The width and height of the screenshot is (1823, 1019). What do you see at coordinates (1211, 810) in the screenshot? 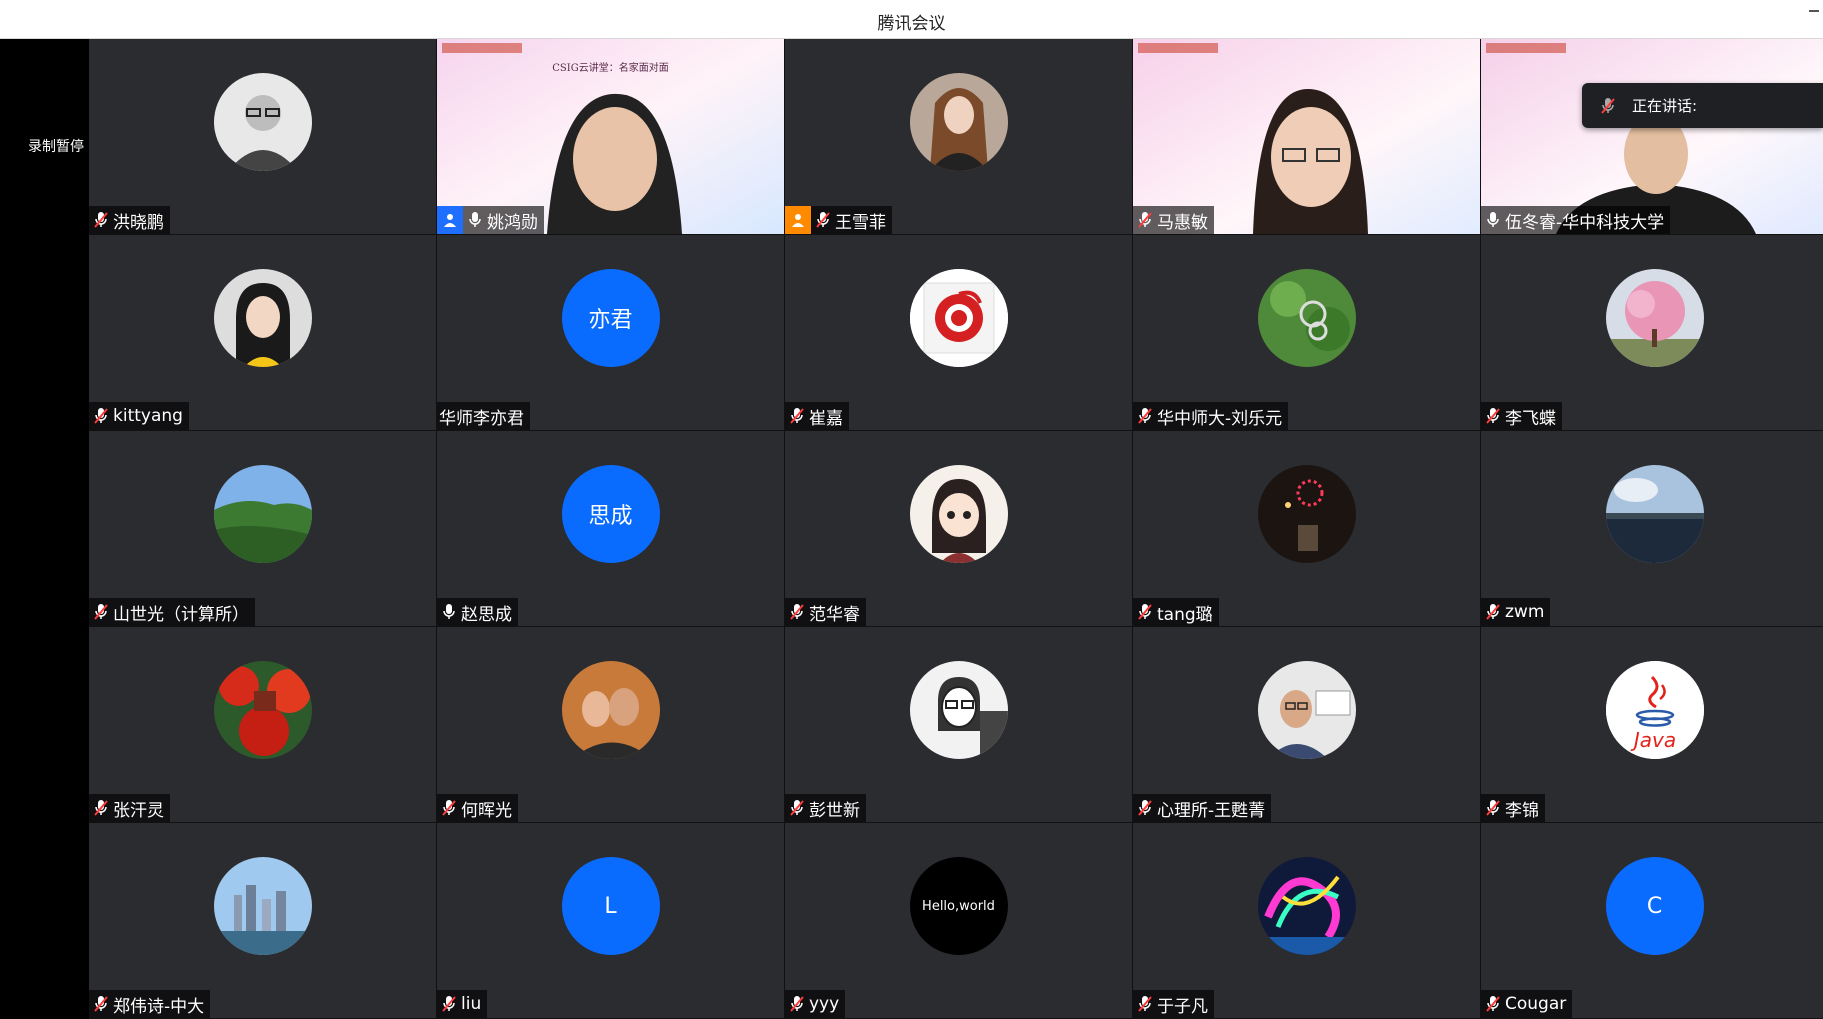
I see `participant-name: 心理所-王甦菁` at bounding box center [1211, 810].